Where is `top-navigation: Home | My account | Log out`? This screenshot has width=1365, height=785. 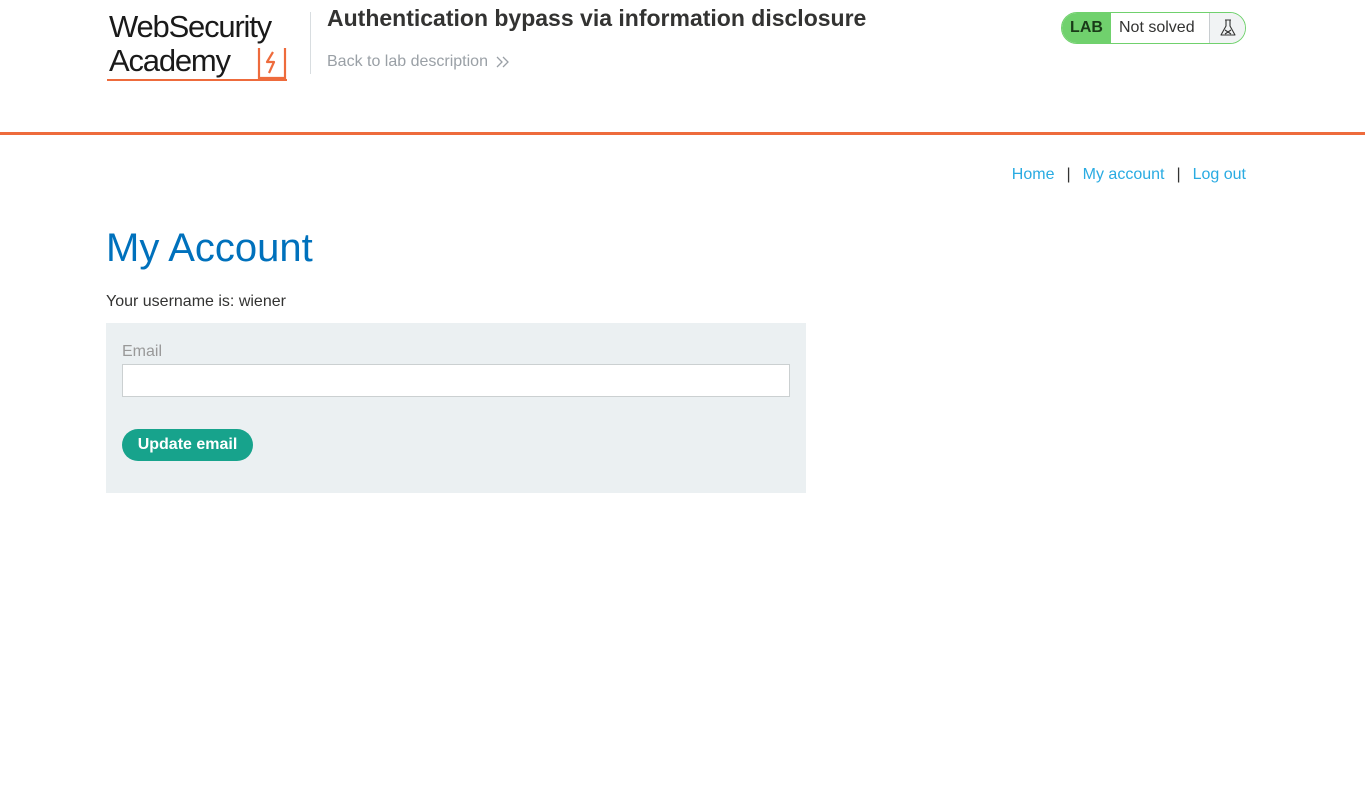
top-navigation: Home | My account | Log out is located at coordinates (1129, 175).